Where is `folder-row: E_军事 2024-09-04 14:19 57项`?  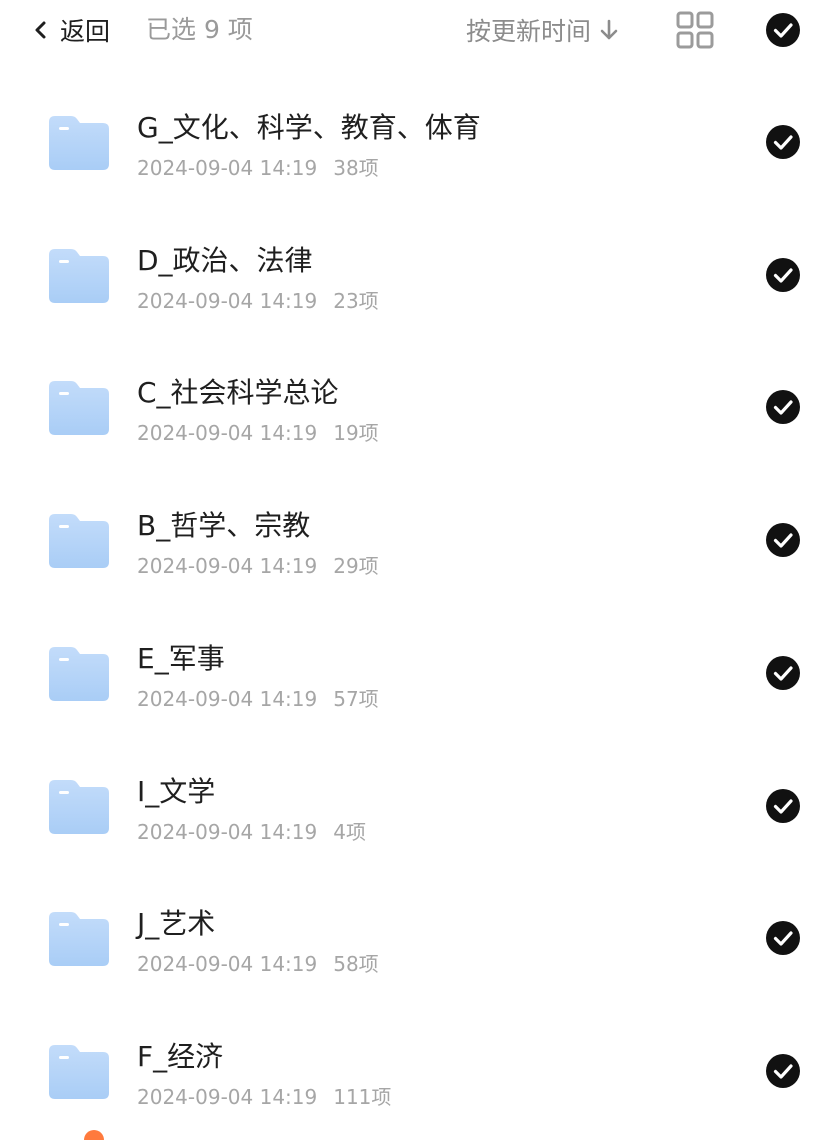 folder-row: E_军事 2024-09-04 14:19 57项 is located at coordinates (414, 669).